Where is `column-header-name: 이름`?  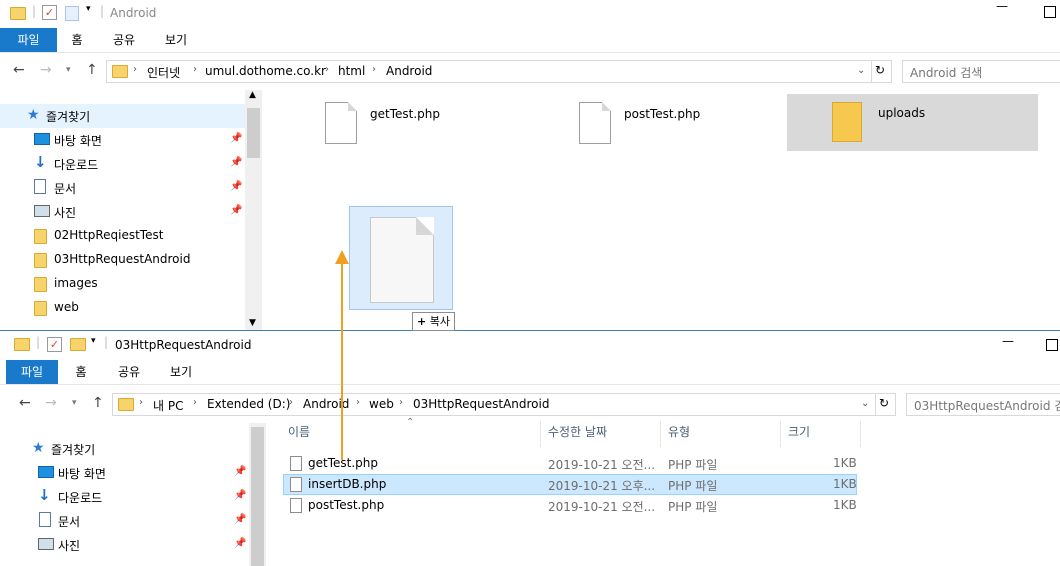
column-header-name: 이름 is located at coordinates (299, 431).